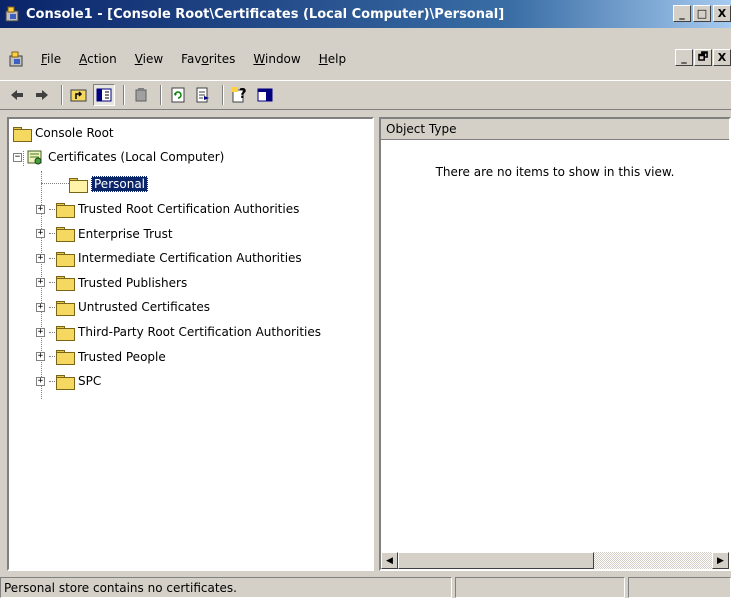 The image size is (731, 598). What do you see at coordinates (13, 14) in the screenshot?
I see `mmc-app-icon` at bounding box center [13, 14].